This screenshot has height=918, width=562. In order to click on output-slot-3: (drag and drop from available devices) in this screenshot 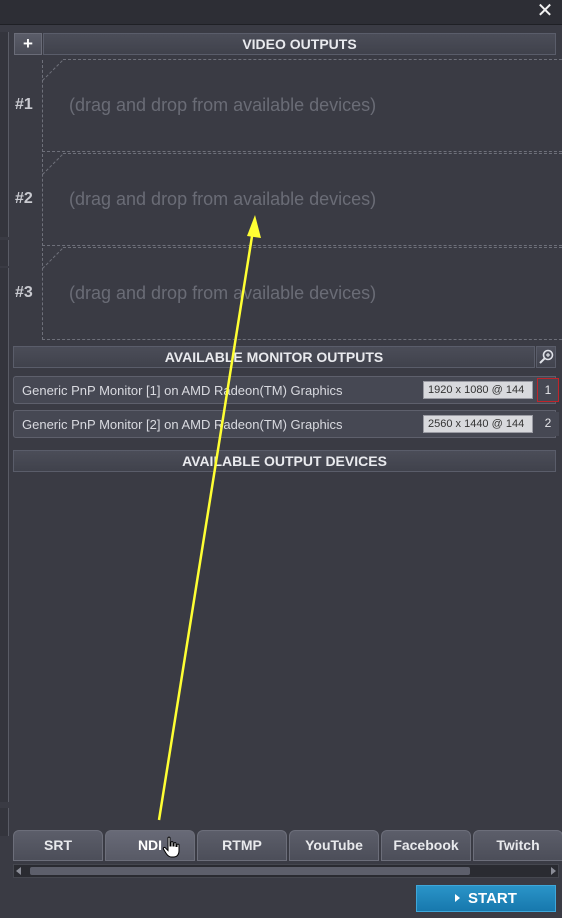, I will do `click(302, 293)`.